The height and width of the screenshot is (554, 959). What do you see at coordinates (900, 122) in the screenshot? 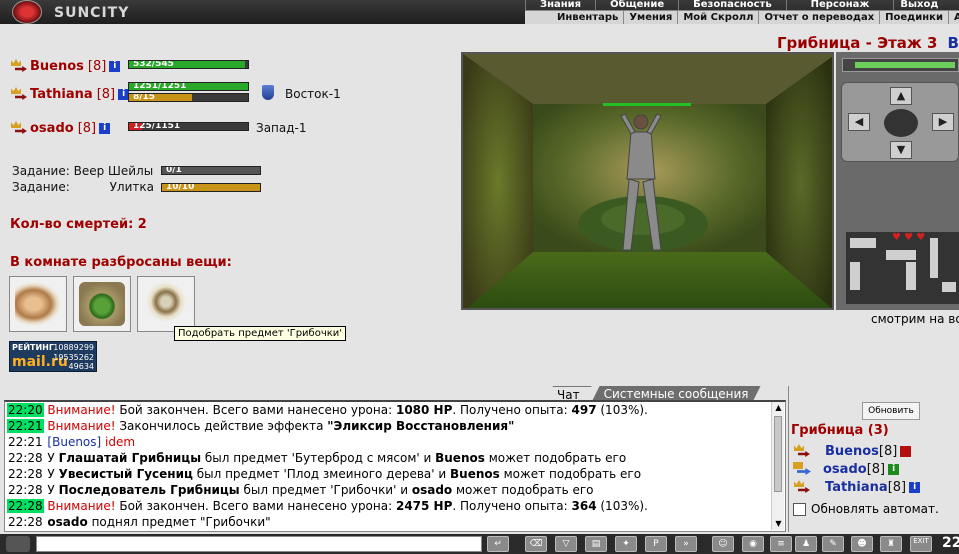
I see `compass: ▲ ▼ ◀ ▶` at bounding box center [900, 122].